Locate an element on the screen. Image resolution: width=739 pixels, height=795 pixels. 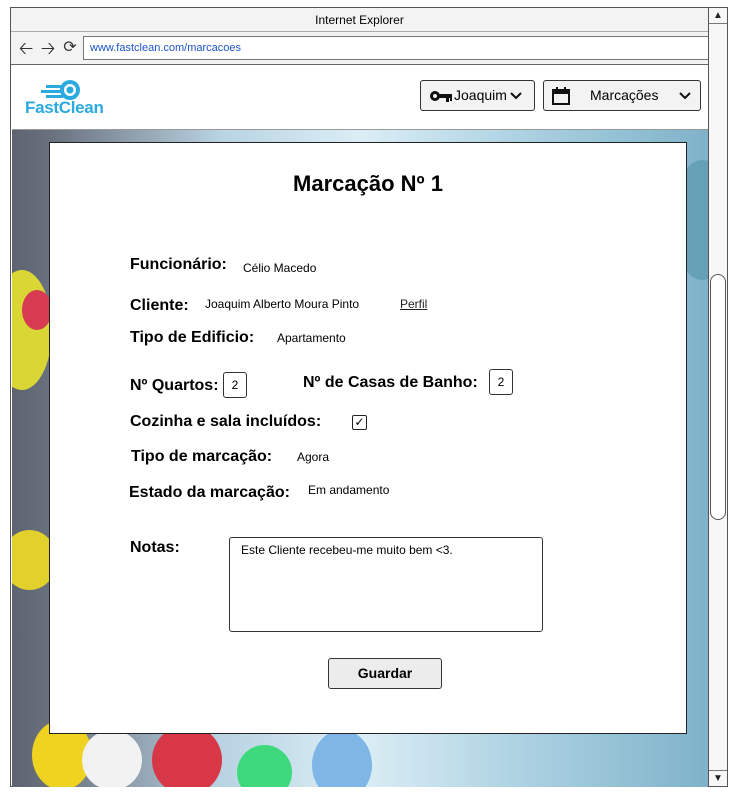
building-type-value: Apartamento is located at coordinates (311, 338).